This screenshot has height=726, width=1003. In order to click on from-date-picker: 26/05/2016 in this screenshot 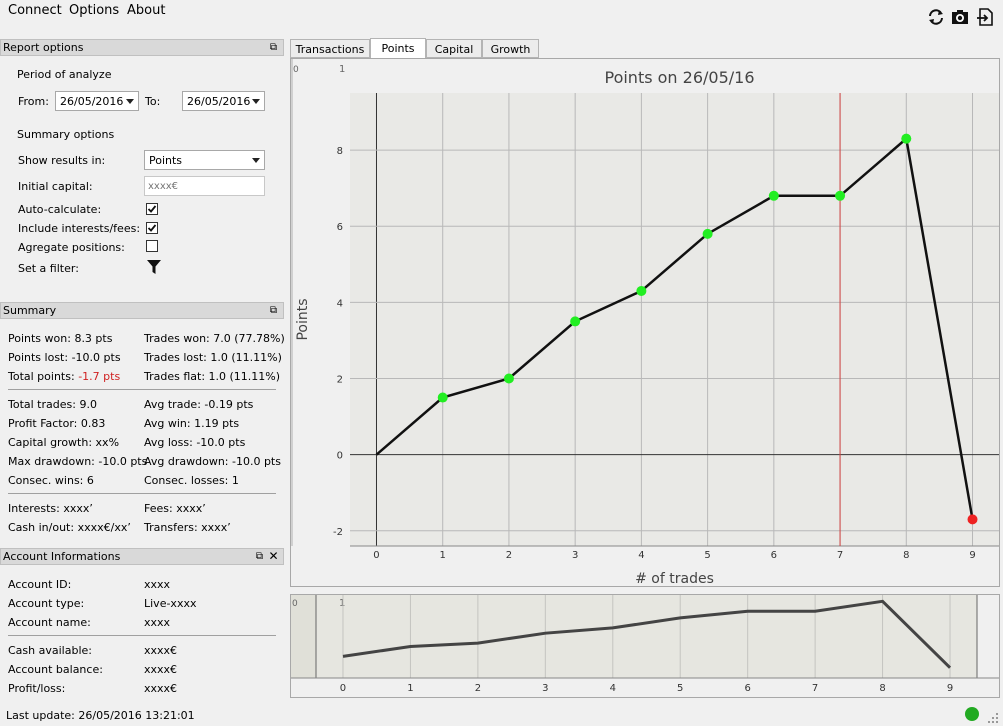, I will do `click(97, 101)`.